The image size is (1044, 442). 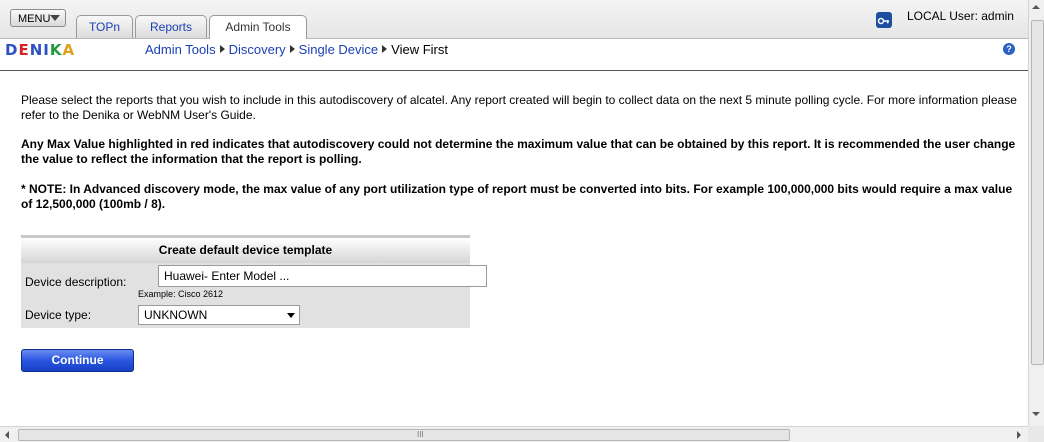 I want to click on scroll-up-icon, so click(x=1036, y=7).